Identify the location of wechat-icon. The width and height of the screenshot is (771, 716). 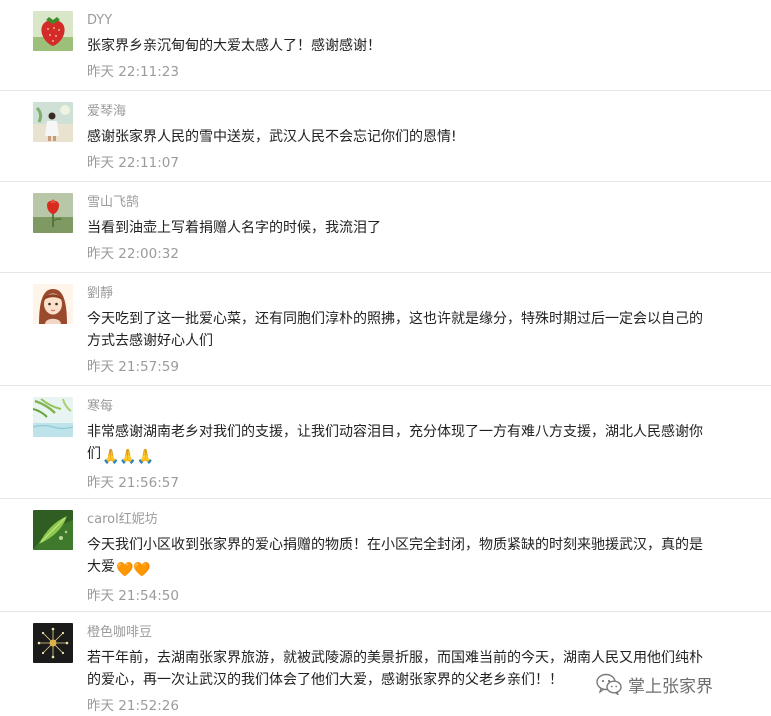
(609, 684).